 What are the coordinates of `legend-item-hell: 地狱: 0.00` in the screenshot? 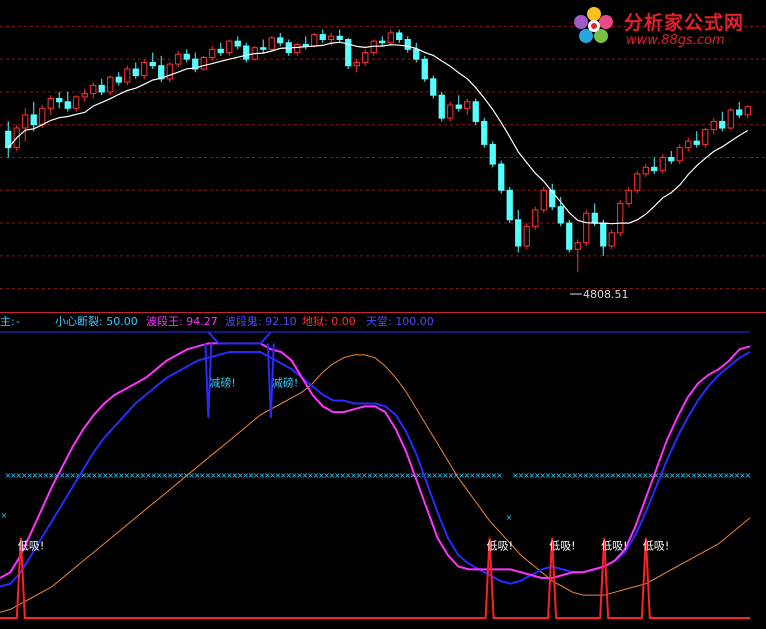 It's located at (329, 321).